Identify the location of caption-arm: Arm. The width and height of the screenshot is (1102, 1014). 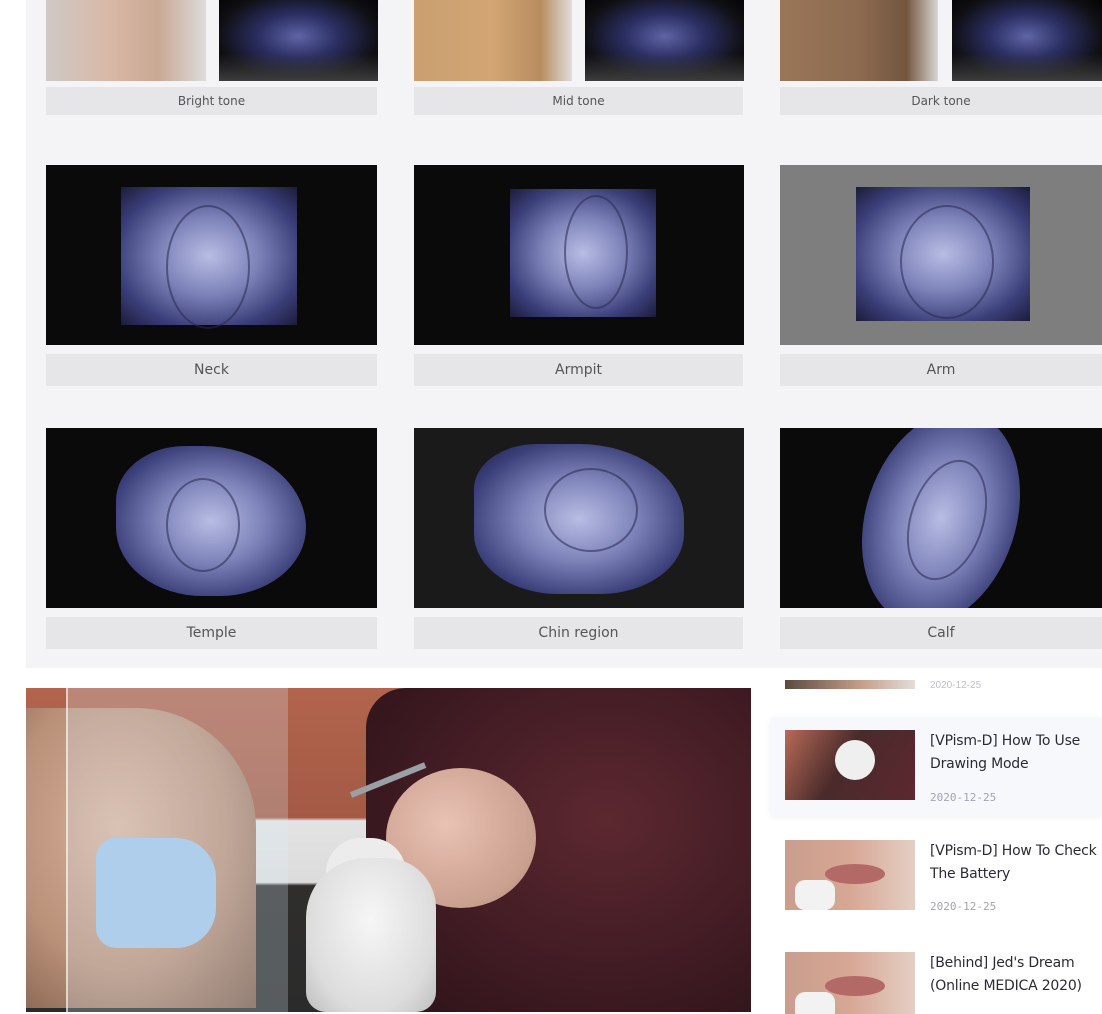
(941, 370).